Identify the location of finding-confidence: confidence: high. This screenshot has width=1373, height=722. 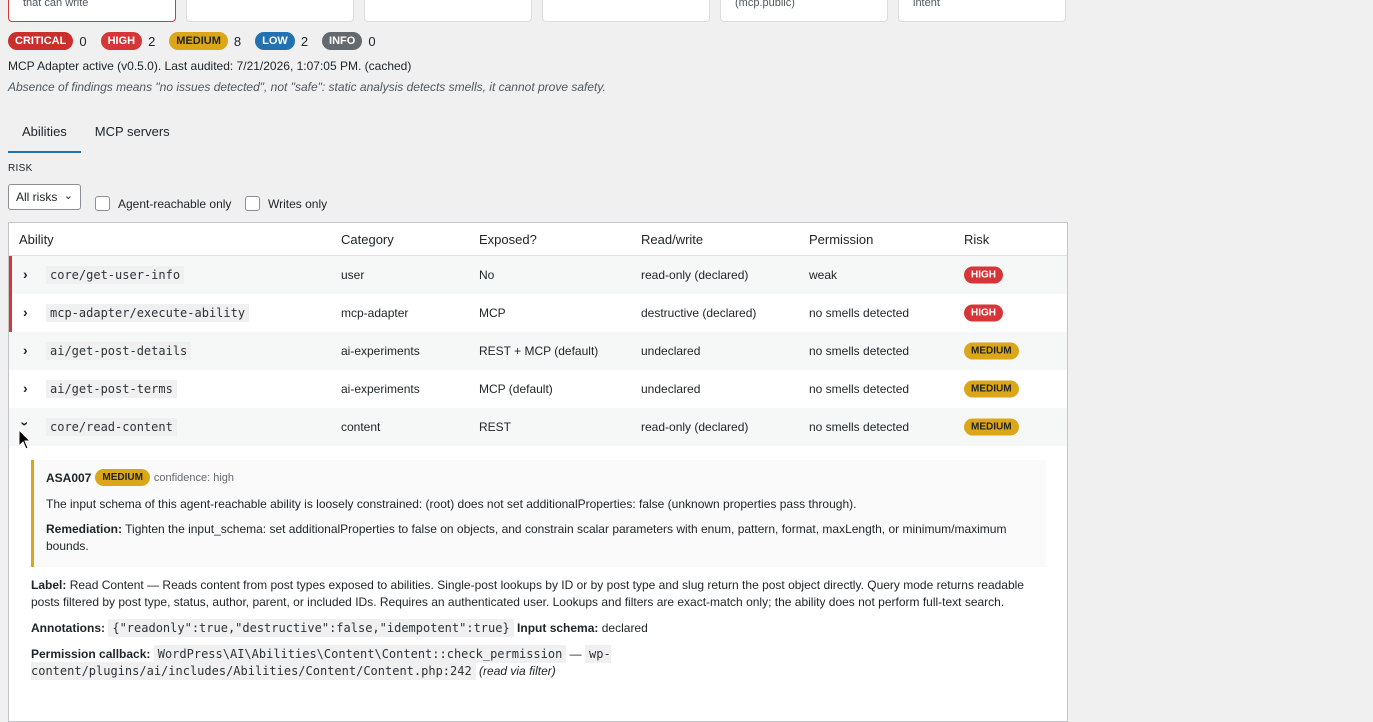
(194, 477).